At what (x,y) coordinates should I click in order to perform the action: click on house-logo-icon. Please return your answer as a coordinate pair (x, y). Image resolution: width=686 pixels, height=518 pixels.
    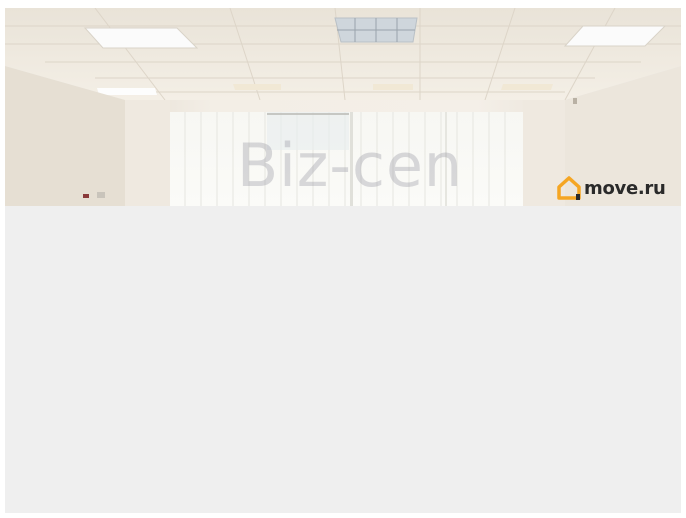
    Looking at the image, I should click on (569, 188).